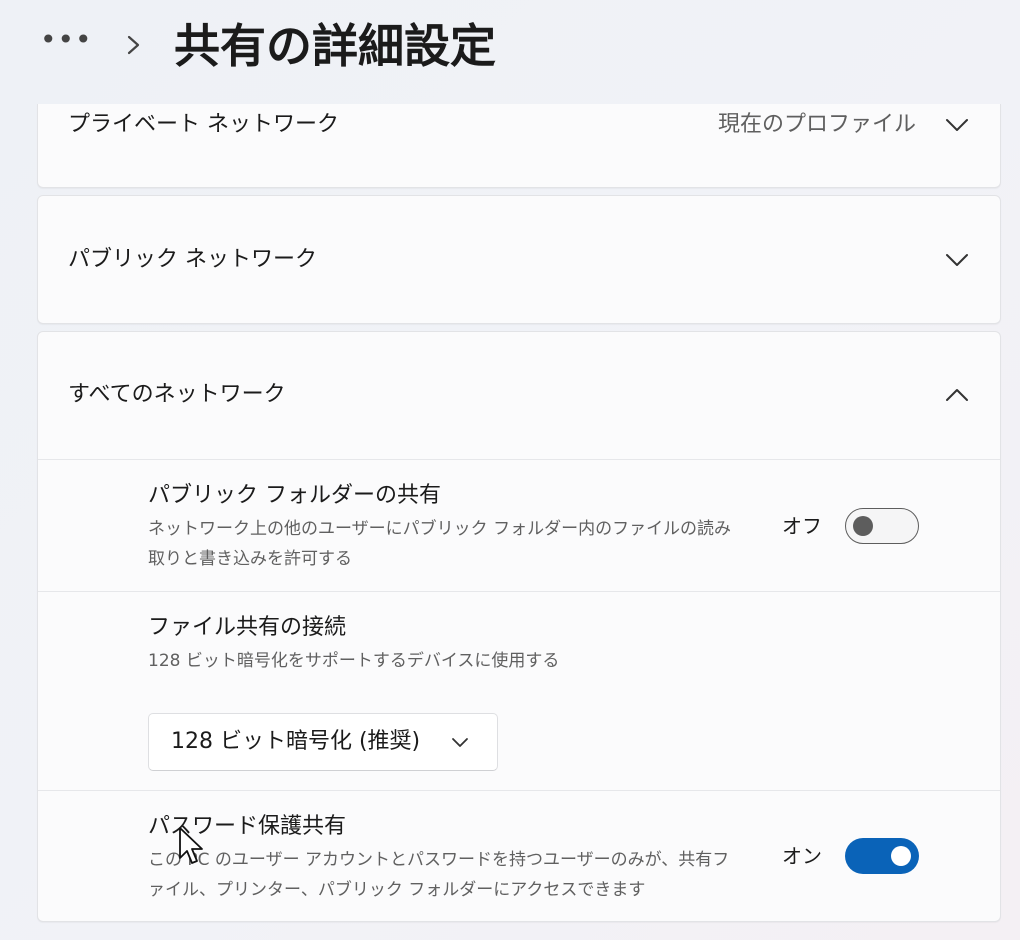 Image resolution: width=1020 pixels, height=940 pixels. What do you see at coordinates (957, 395) in the screenshot?
I see `chevron-up-icon` at bounding box center [957, 395].